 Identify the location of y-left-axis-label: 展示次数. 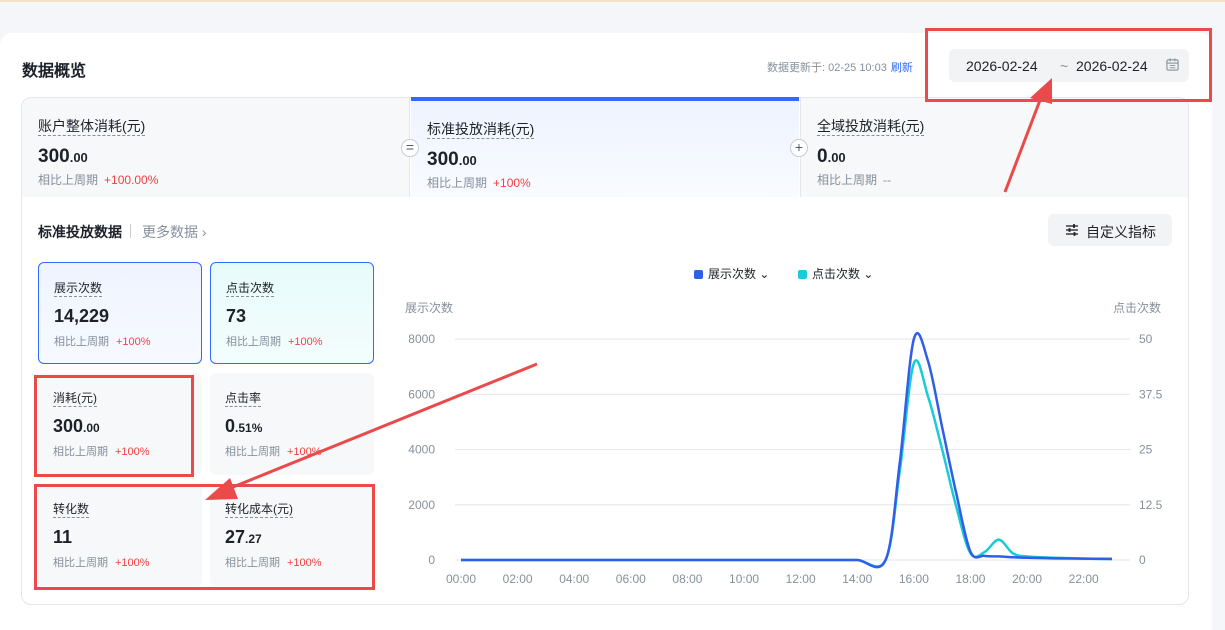
(429, 307).